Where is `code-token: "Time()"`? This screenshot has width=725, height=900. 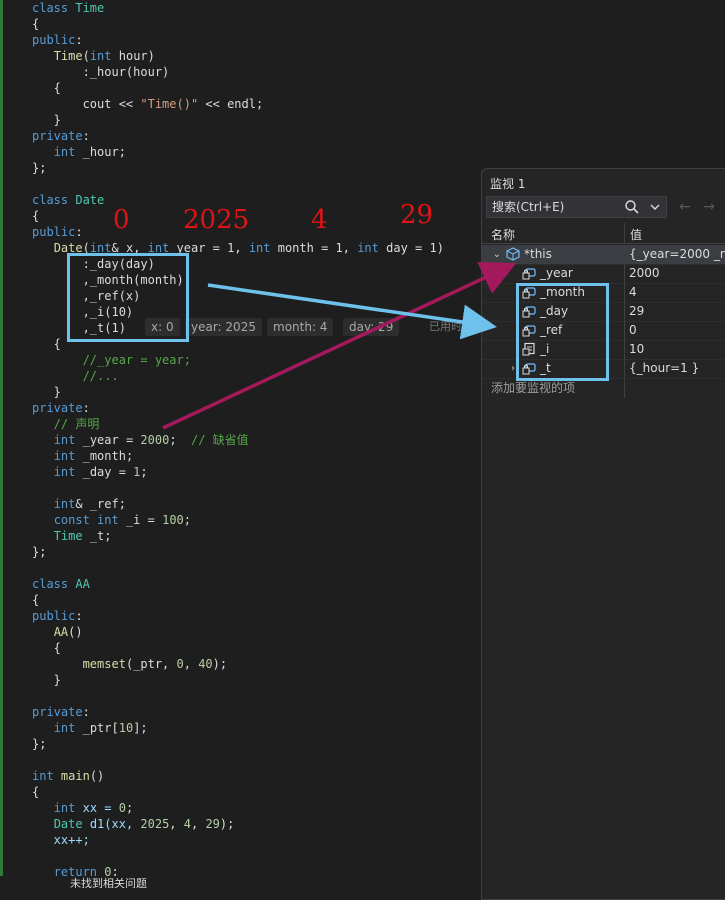 code-token: "Time()" is located at coordinates (169, 104).